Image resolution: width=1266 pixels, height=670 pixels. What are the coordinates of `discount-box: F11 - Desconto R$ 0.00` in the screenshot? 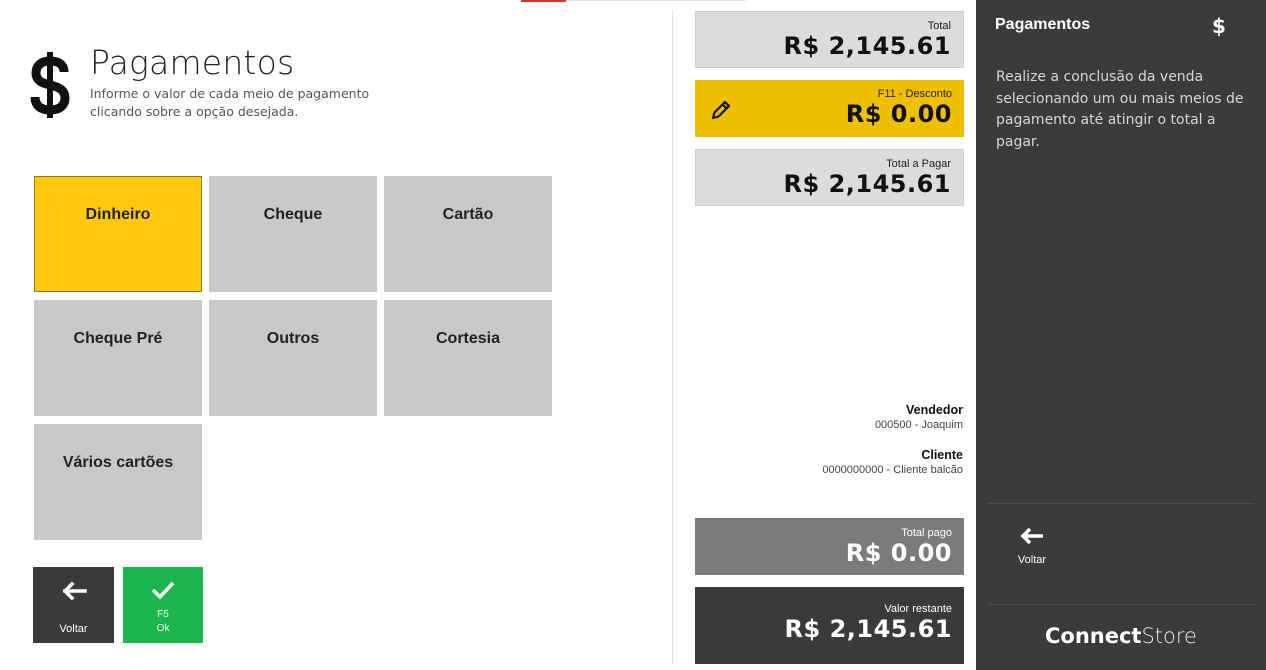 It's located at (829, 108).